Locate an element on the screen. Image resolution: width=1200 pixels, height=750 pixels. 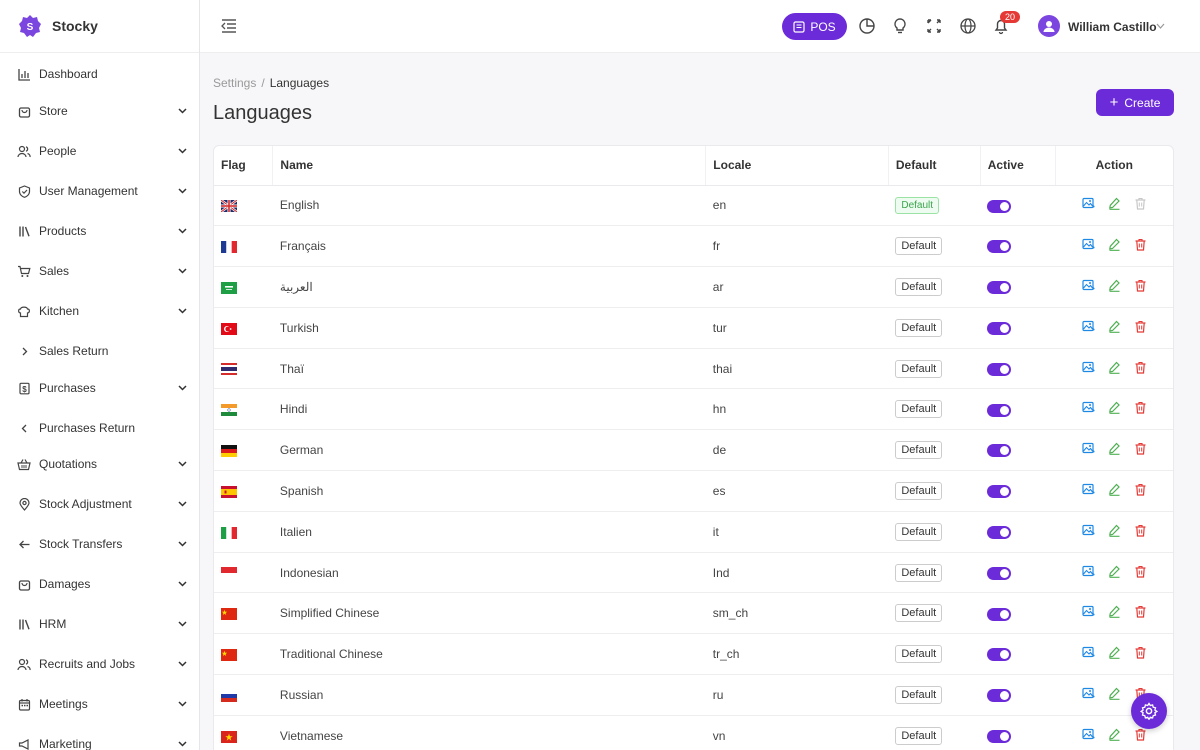
menu-toggle-icon is located at coordinates (229, 26).